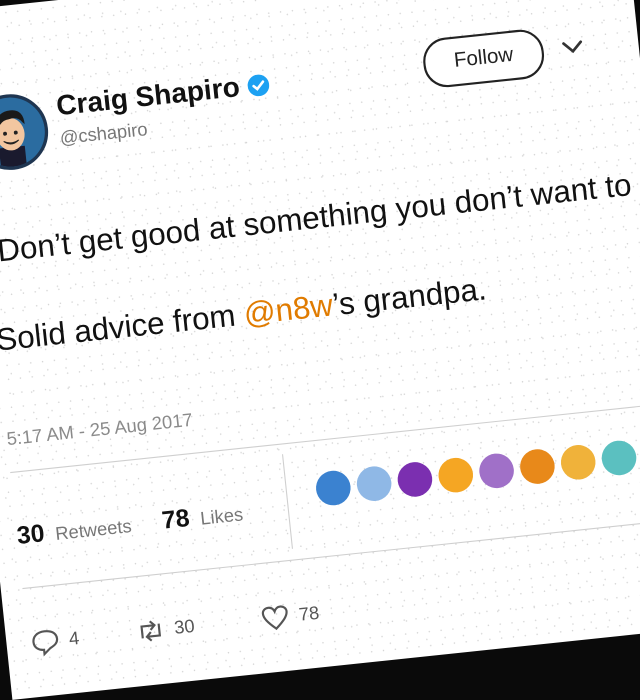 Image resolution: width=640 pixels, height=700 pixels. Describe the element at coordinates (290, 616) in the screenshot. I see `like-action: 78` at that location.